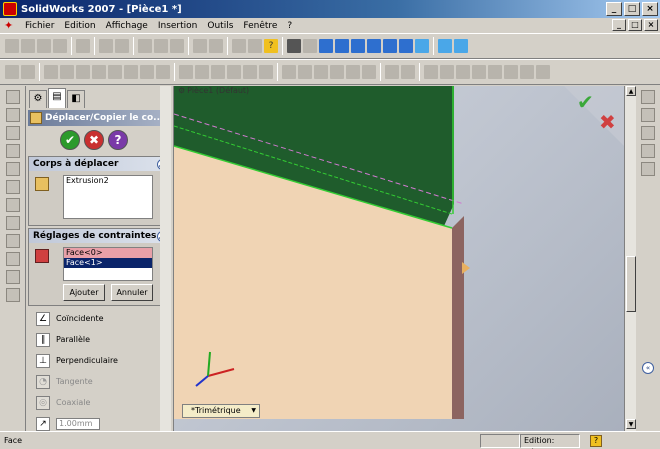 The width and height of the screenshot is (660, 449). What do you see at coordinates (83, 46) in the screenshot?
I see `cut-icon` at bounding box center [83, 46].